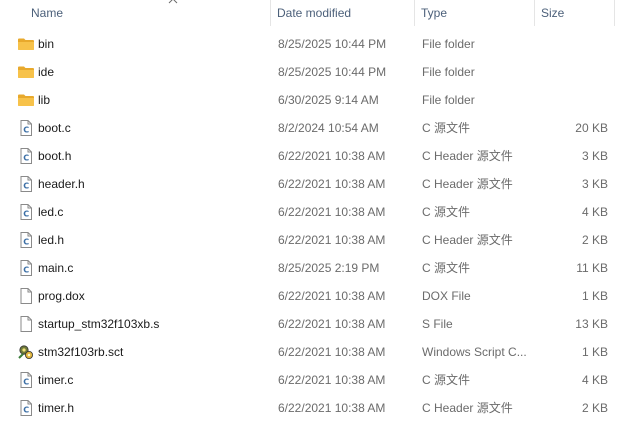 The height and width of the screenshot is (429, 625). Describe the element at coordinates (99, 324) in the screenshot. I see `file-name: startup_stm32f103xb.s` at that location.